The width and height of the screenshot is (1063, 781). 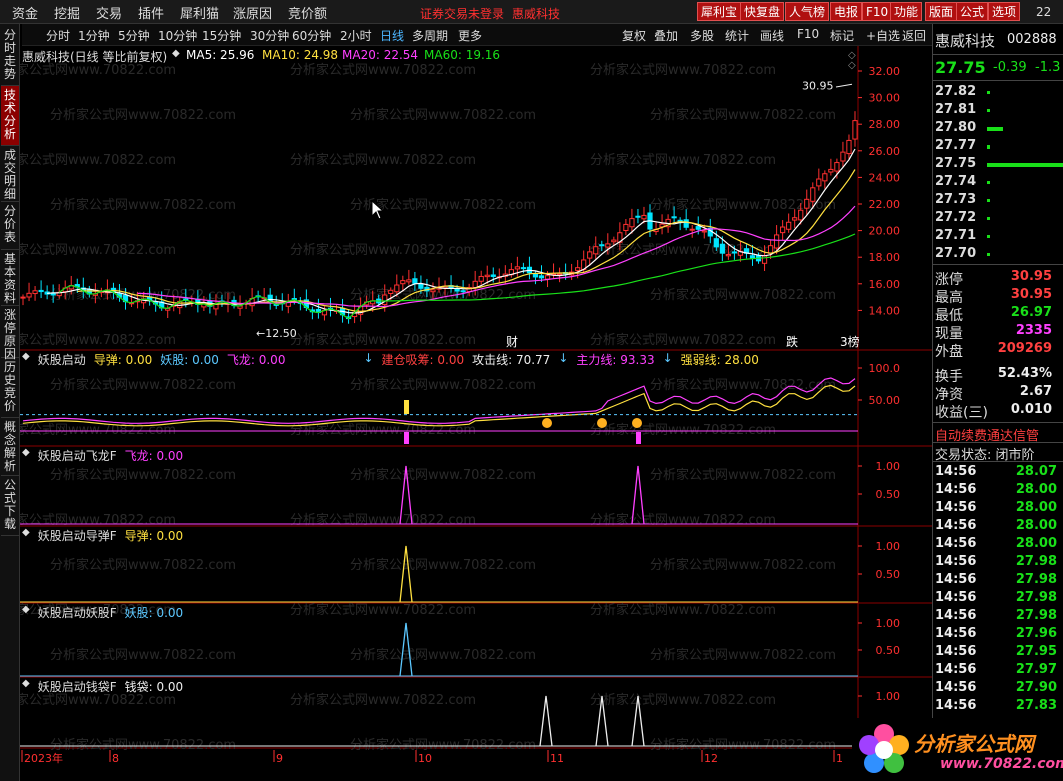 What do you see at coordinates (10, 174) in the screenshot?
I see `side-tab-2: 成交明细` at bounding box center [10, 174].